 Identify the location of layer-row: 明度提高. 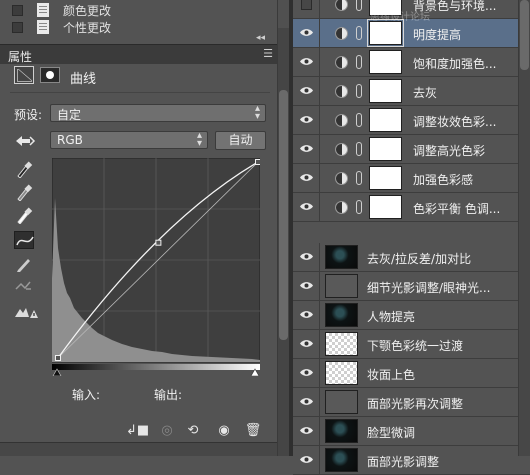
(411, 33).